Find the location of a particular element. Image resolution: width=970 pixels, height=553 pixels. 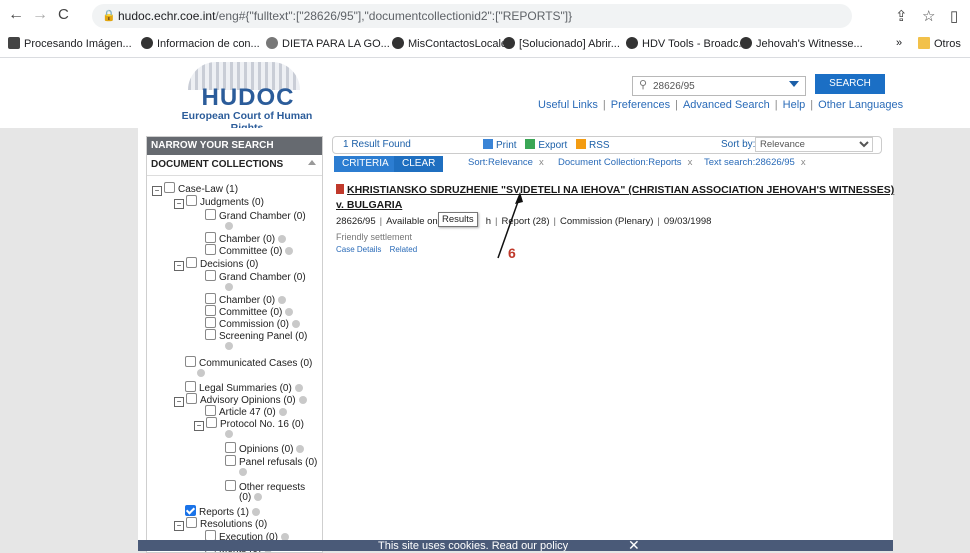

back-arrow-icon: ← is located at coordinates (16, 15).